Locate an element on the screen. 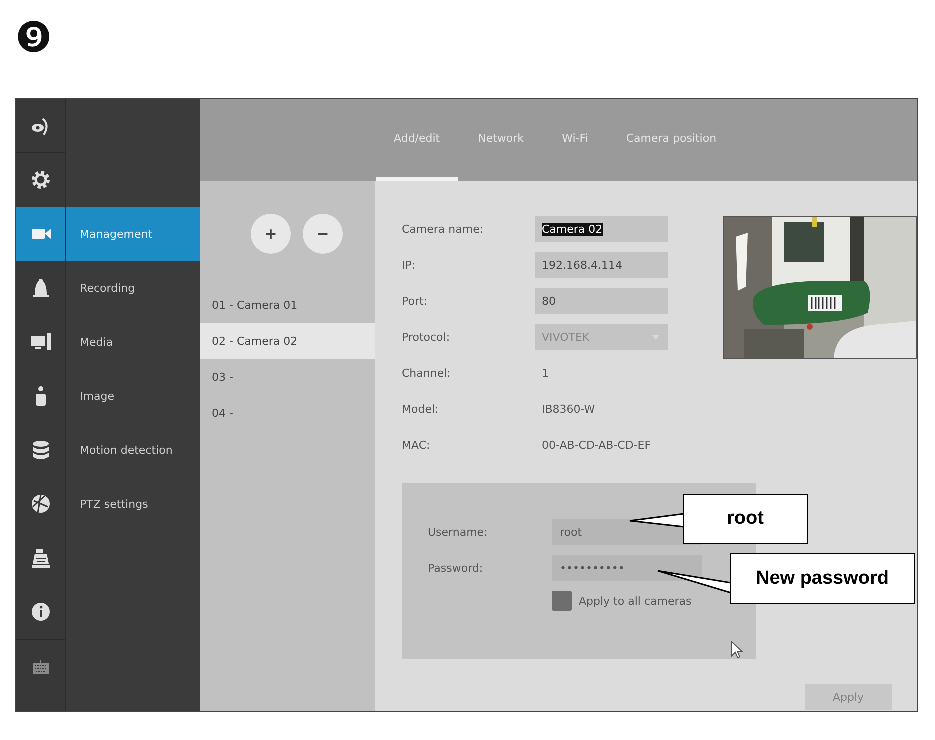  input-field: Camera 02 is located at coordinates (601, 229).